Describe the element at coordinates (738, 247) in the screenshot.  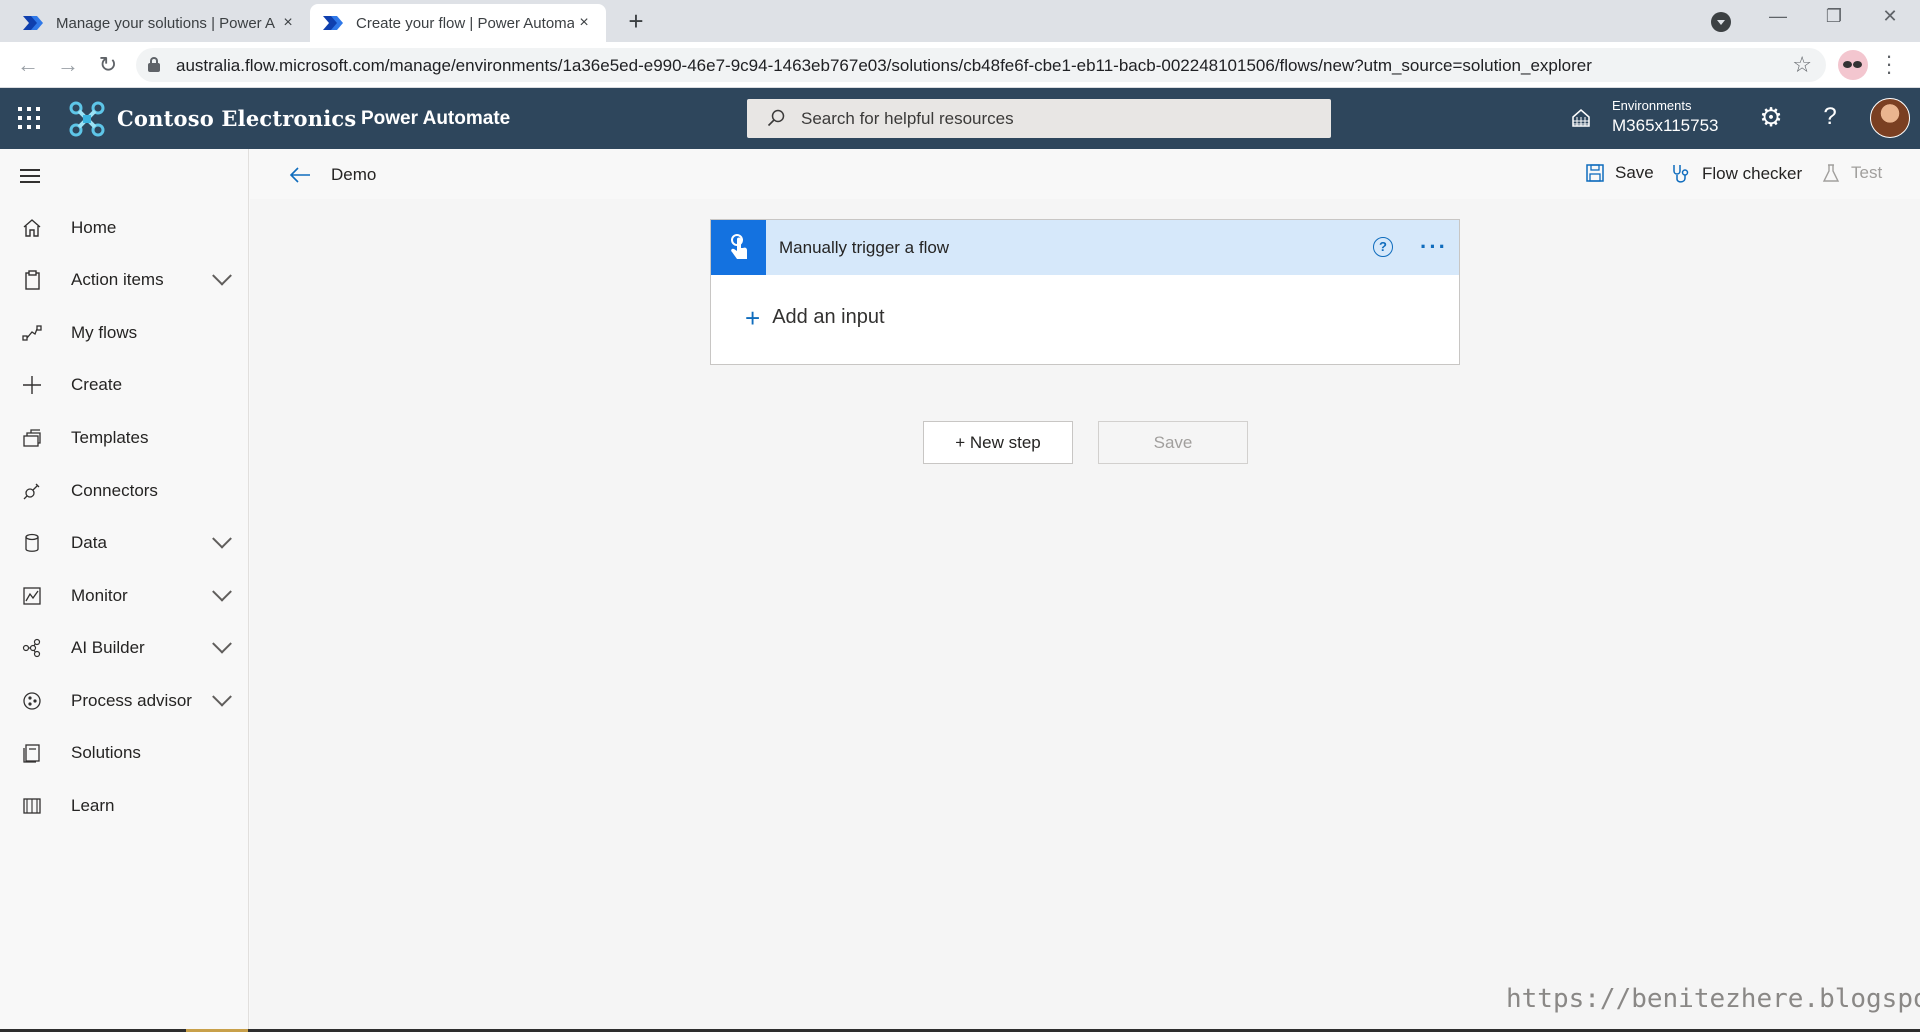
I see `manual-trigger-touch-icon` at that location.